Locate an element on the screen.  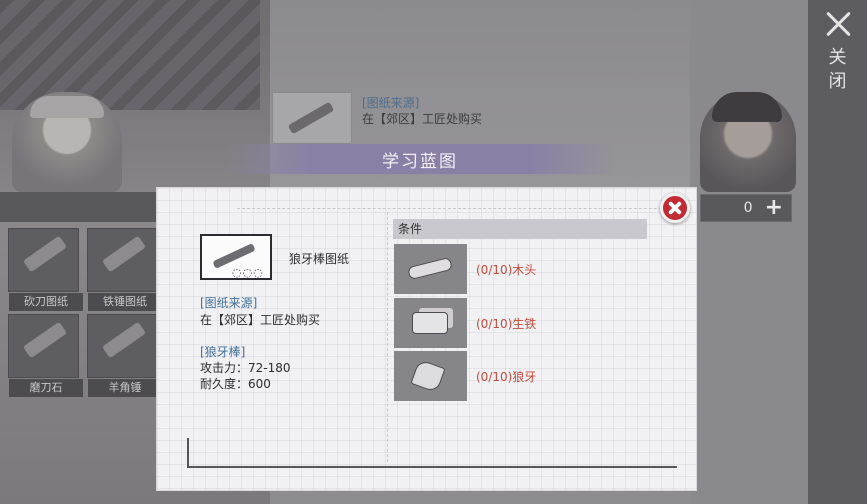
slot-label: 砍刀图纸 is located at coordinates (46, 302).